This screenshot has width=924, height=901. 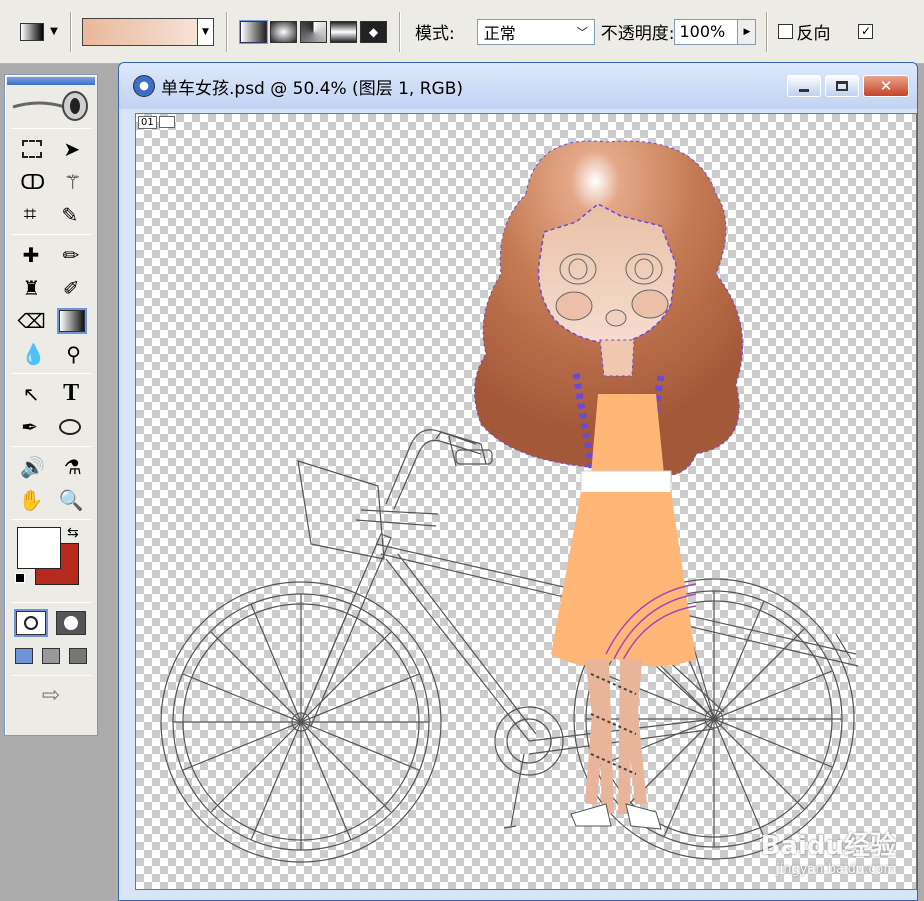 I want to click on crop-tool-icon: ⌗, so click(x=30, y=214).